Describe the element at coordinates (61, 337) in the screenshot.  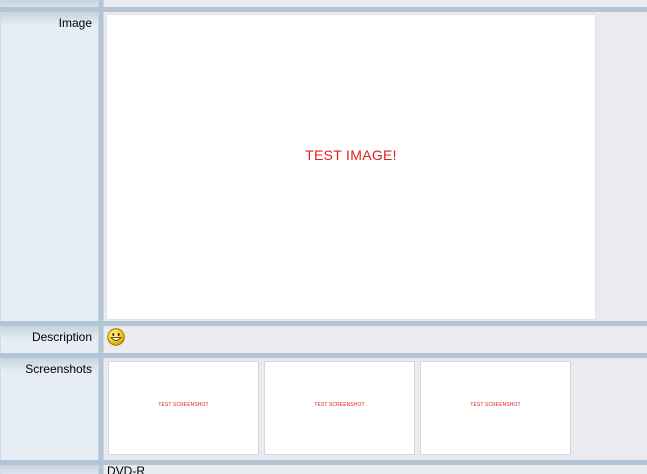
I see `description-label: Description` at that location.